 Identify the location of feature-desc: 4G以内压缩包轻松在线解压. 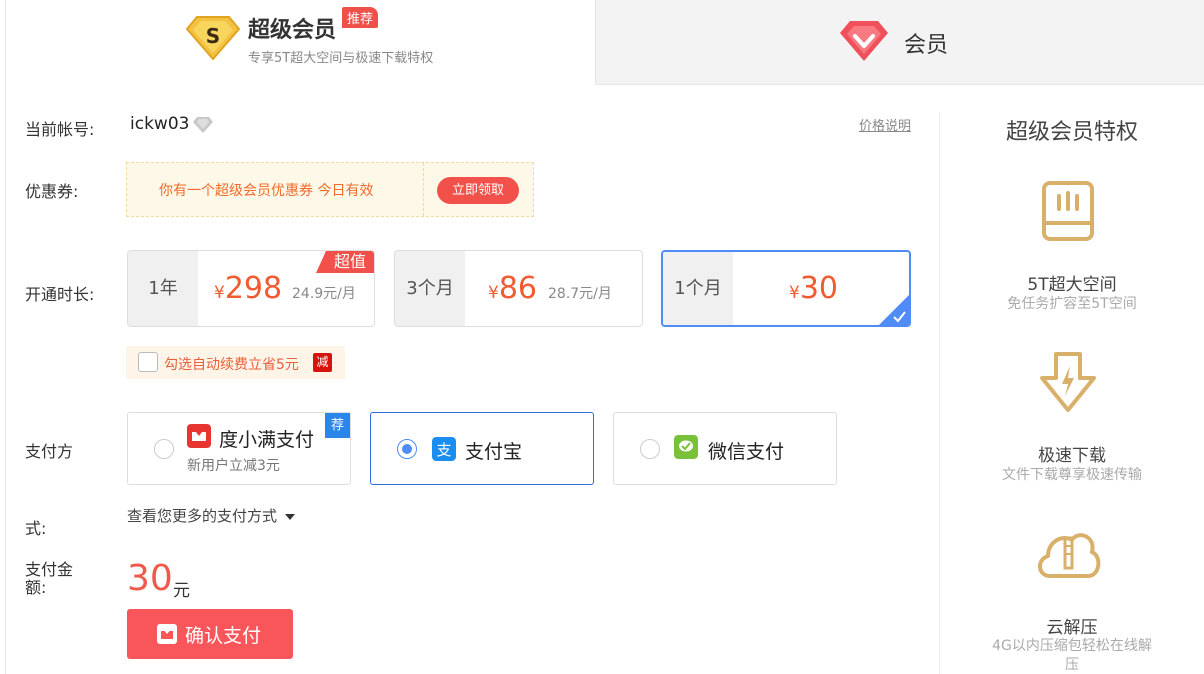
(1072, 655).